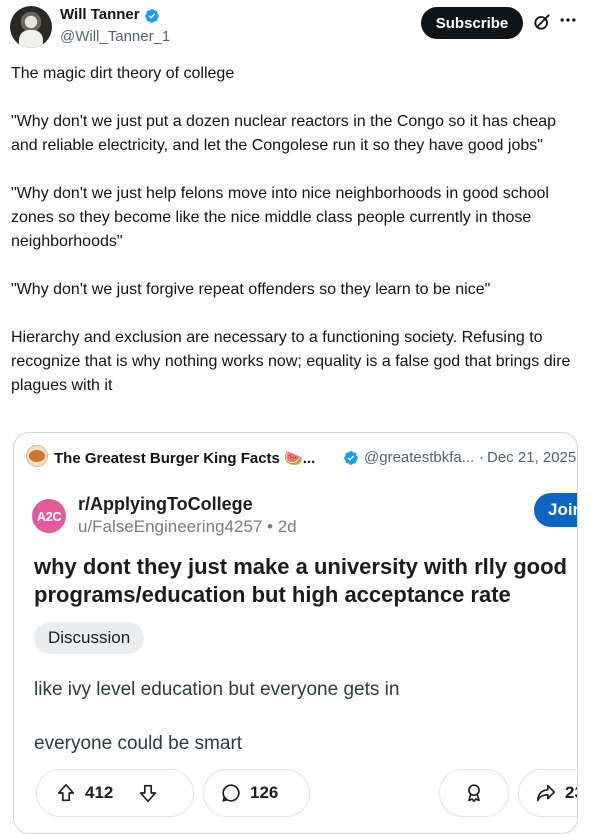 The width and height of the screenshot is (600, 834). Describe the element at coordinates (31, 27) in the screenshot. I see `author-avatar` at that location.